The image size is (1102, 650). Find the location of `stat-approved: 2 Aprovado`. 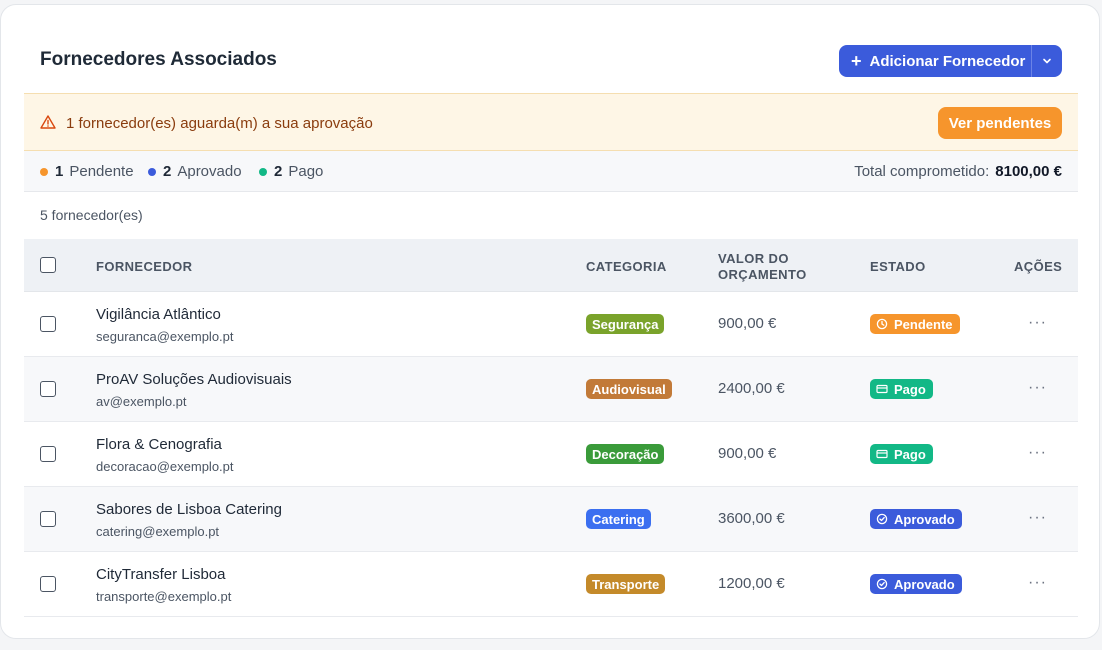

stat-approved: 2 Aprovado is located at coordinates (195, 171).